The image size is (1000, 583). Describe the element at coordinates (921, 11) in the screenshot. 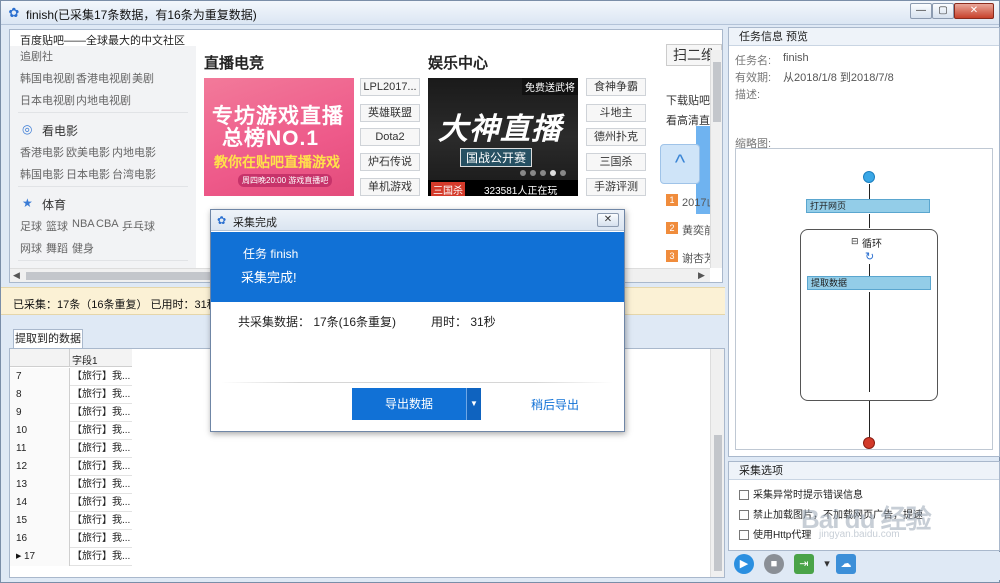

I see `minimize-button: —` at that location.